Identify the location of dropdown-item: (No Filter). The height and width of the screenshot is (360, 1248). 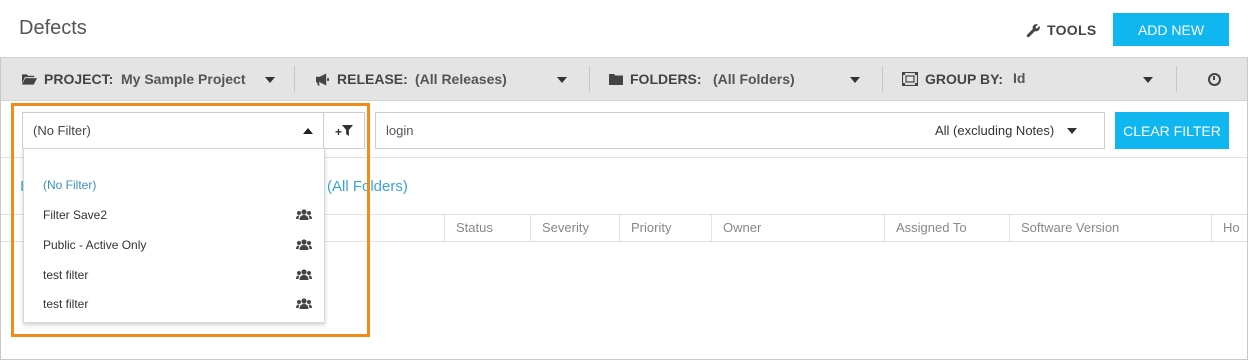
(174, 185).